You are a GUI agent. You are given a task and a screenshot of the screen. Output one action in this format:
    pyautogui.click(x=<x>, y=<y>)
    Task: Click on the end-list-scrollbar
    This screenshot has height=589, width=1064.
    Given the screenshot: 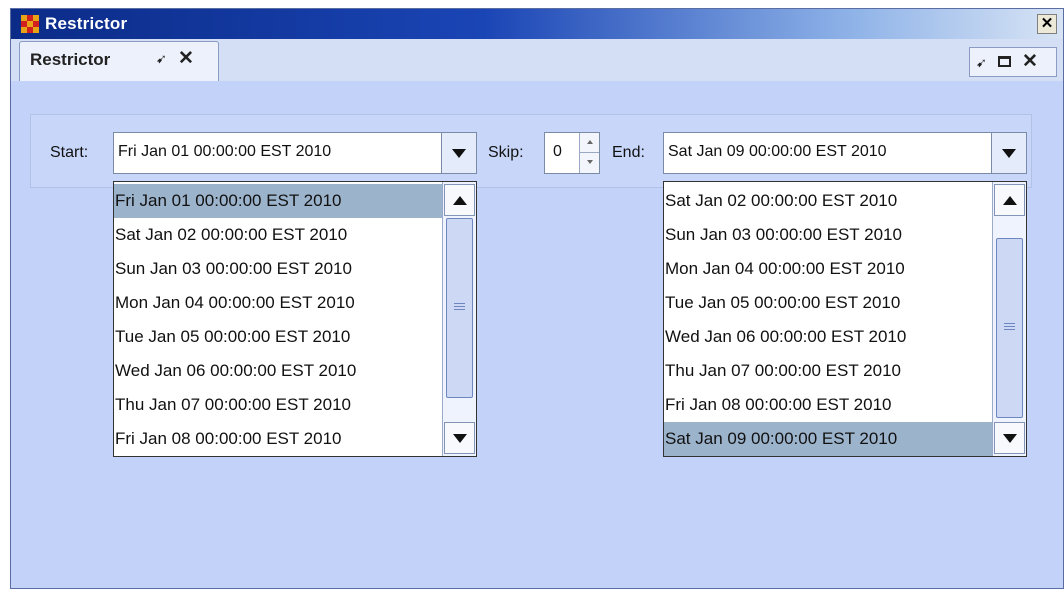 What is the action you would take?
    pyautogui.click(x=1009, y=319)
    